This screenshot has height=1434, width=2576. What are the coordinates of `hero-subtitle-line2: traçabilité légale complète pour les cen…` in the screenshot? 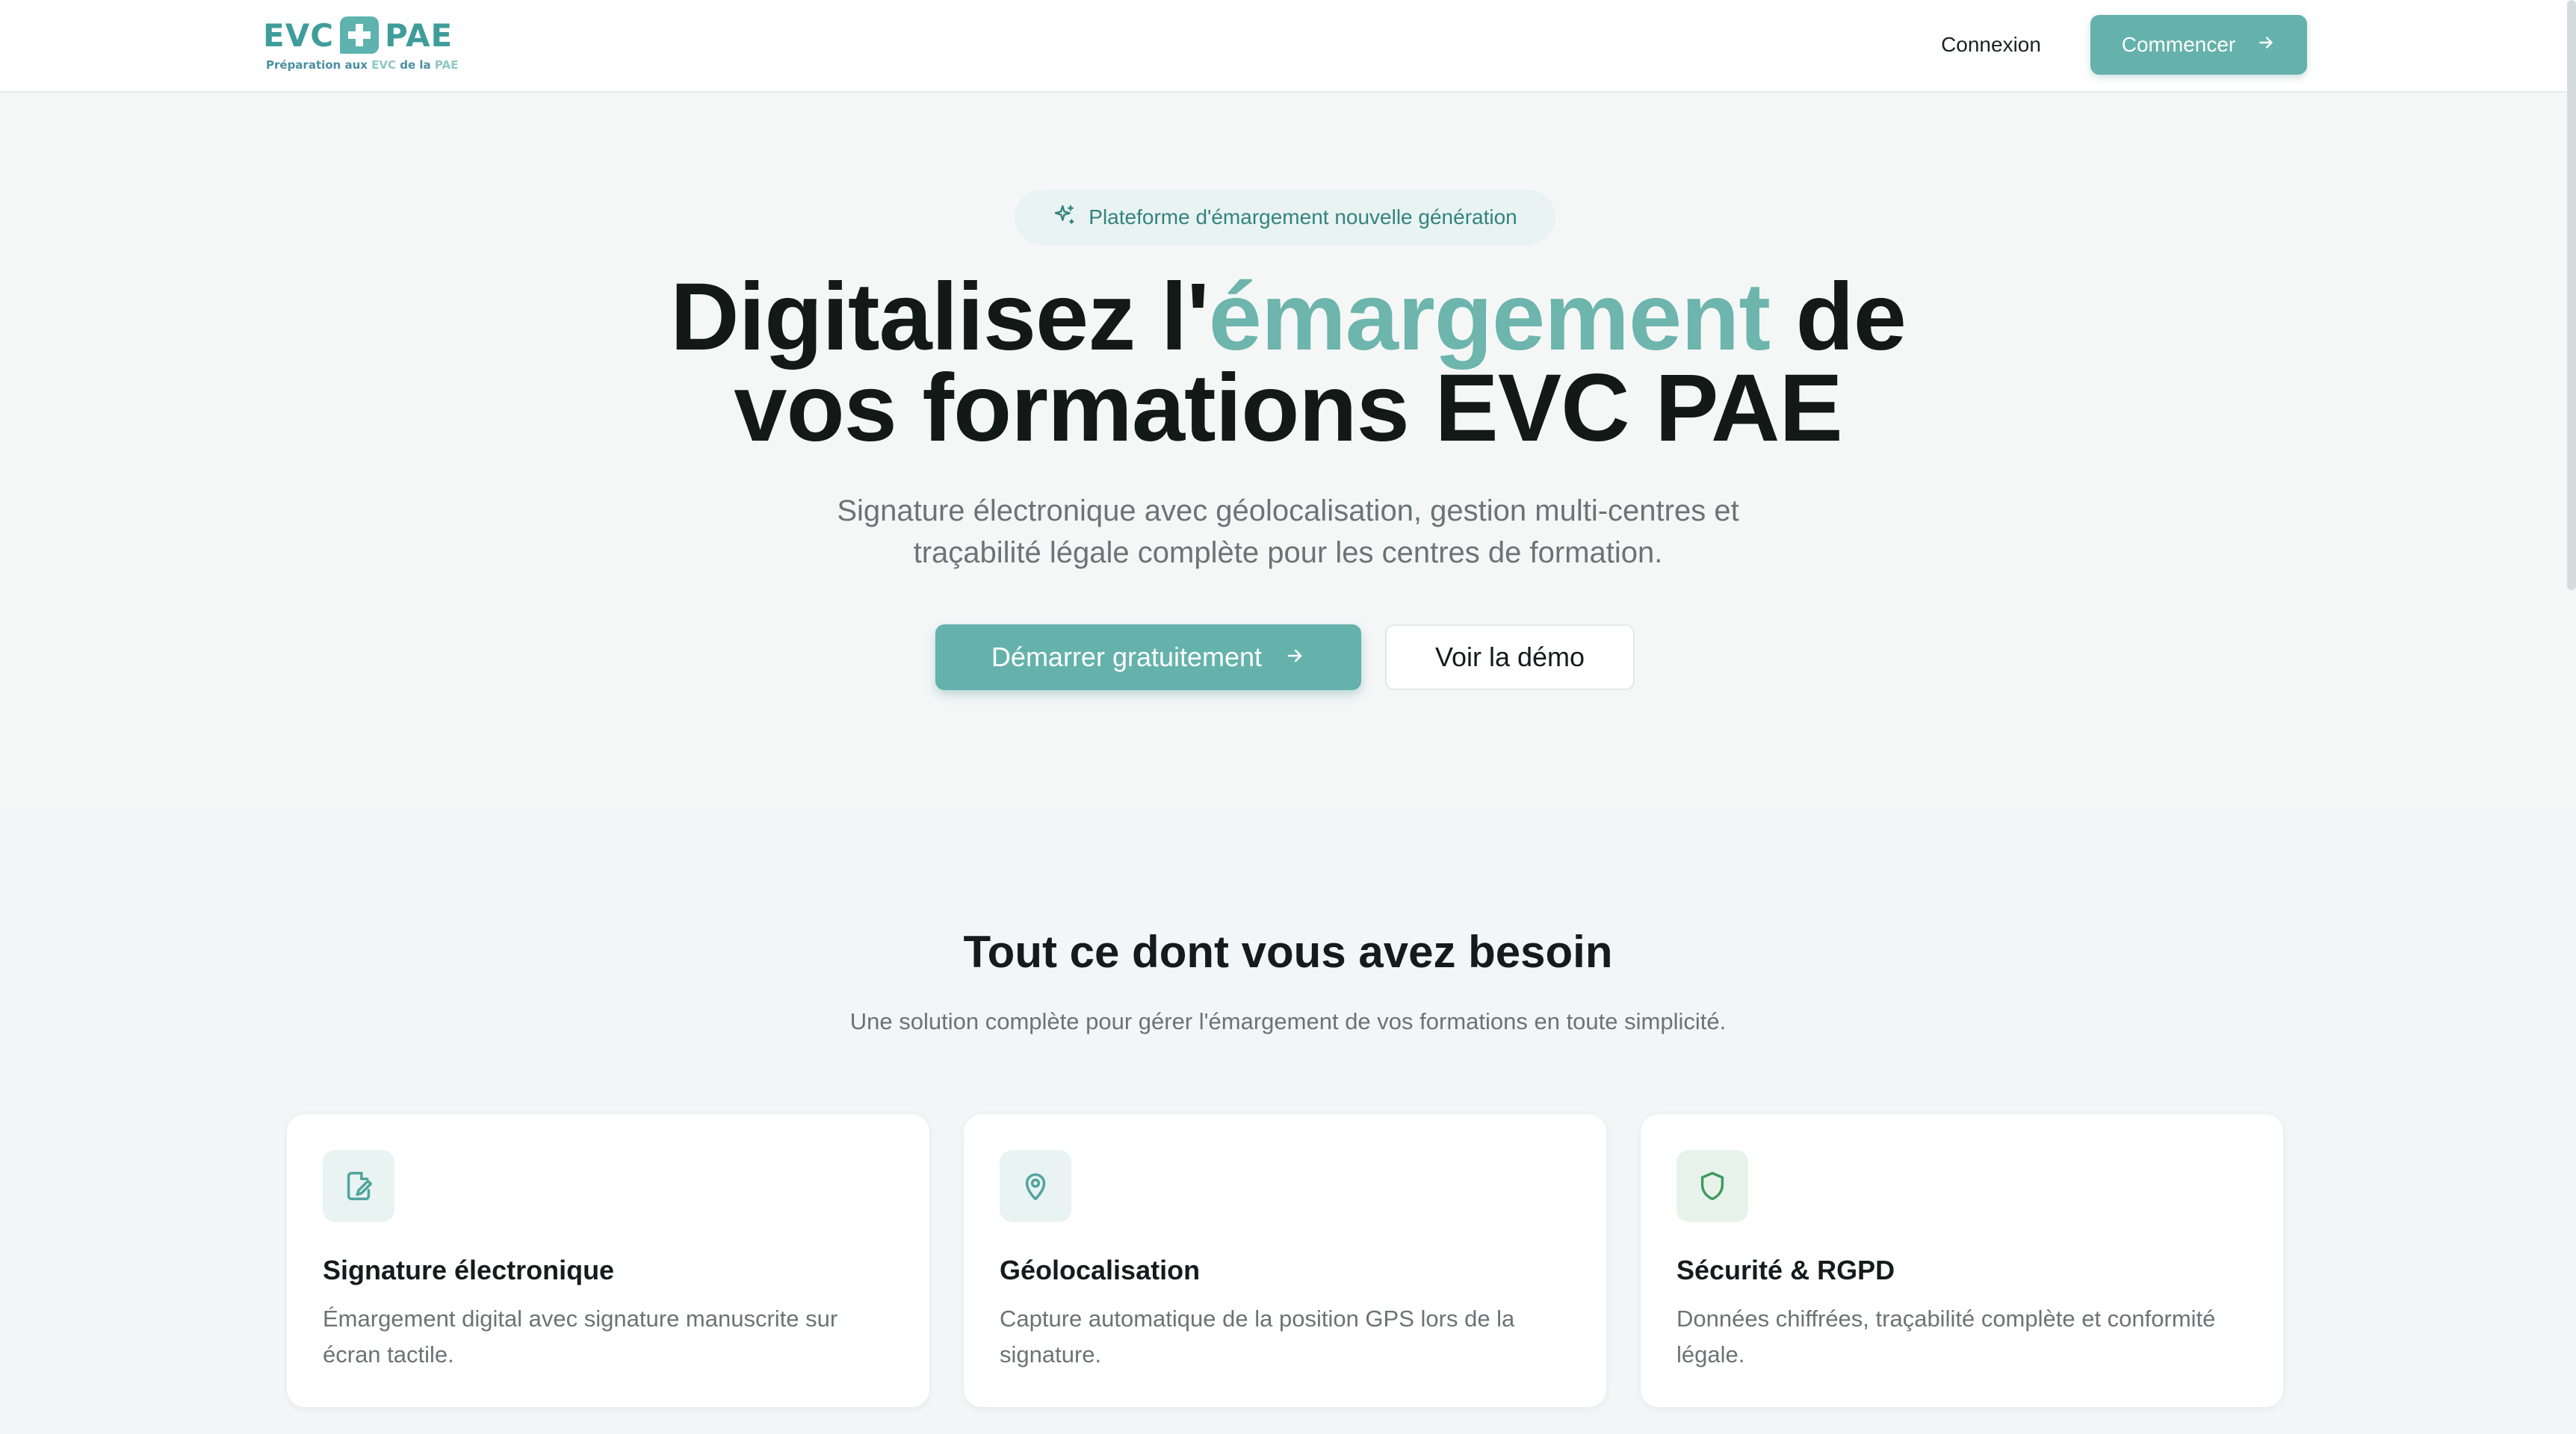 It's located at (1288, 552).